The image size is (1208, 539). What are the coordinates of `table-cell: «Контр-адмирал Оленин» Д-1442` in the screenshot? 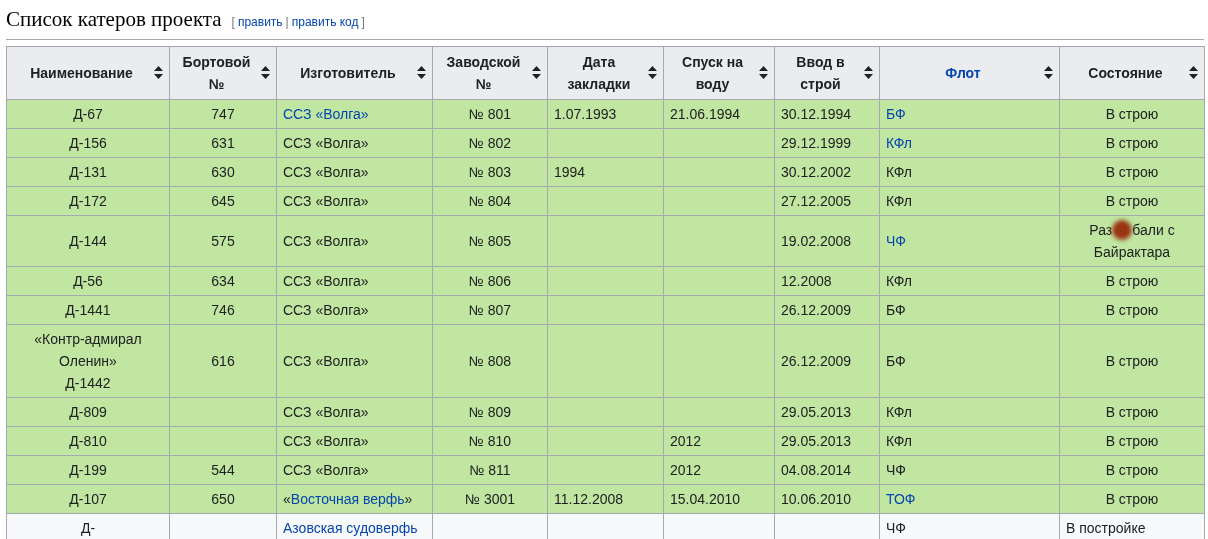 It's located at (88, 360).